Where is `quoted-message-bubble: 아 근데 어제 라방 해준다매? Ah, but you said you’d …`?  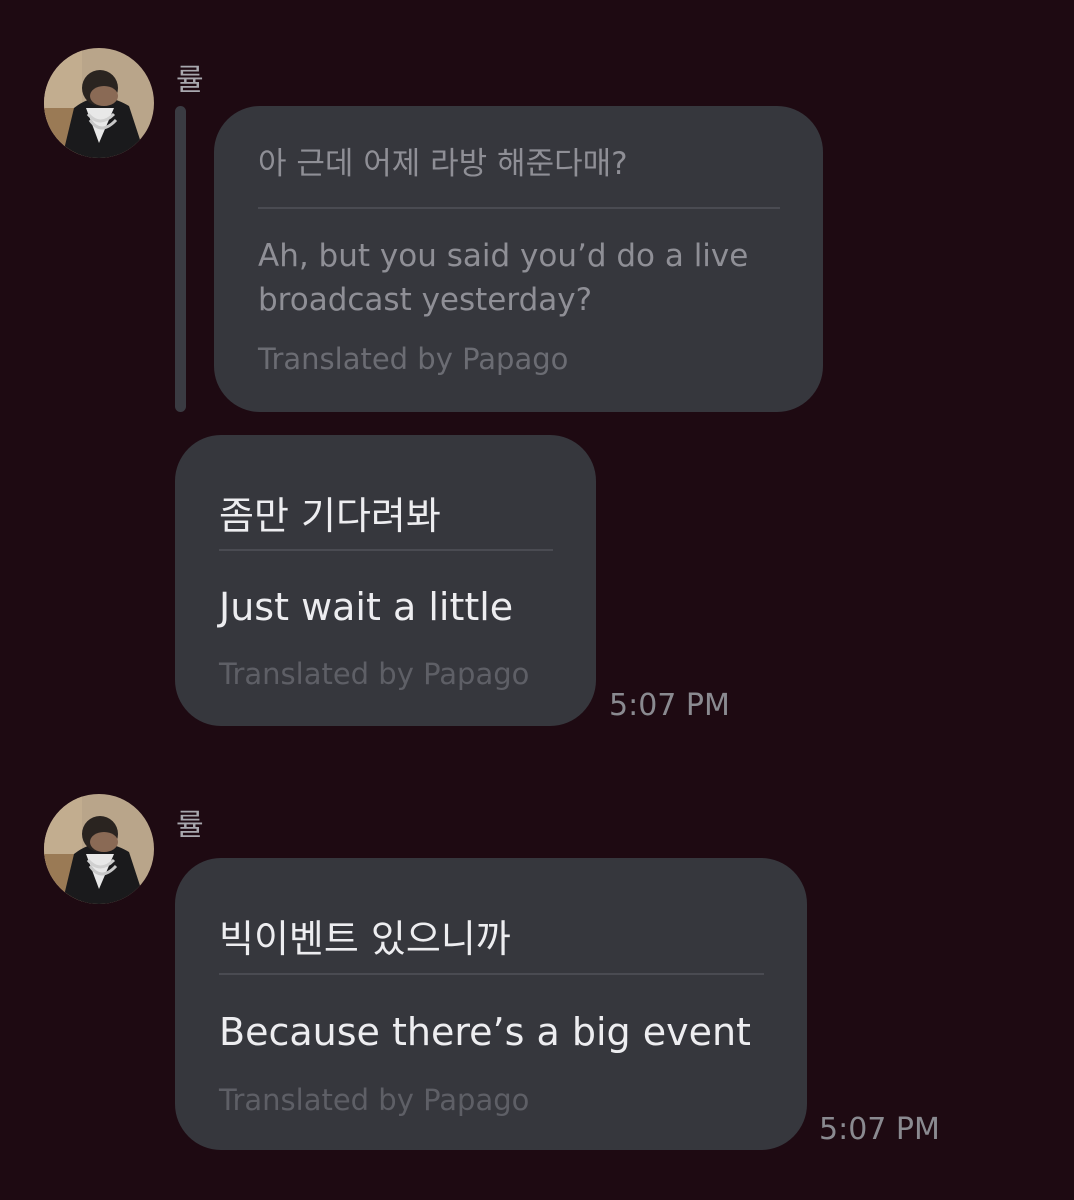 quoted-message-bubble: 아 근데 어제 라방 해준다매? Ah, but you said you’d … is located at coordinates (518, 259).